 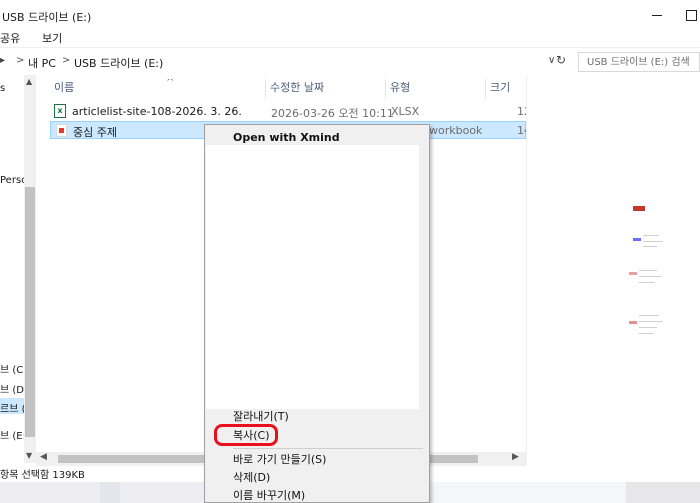 What do you see at coordinates (436, 89) in the screenshot?
I see `column-header-type: 유형` at bounding box center [436, 89].